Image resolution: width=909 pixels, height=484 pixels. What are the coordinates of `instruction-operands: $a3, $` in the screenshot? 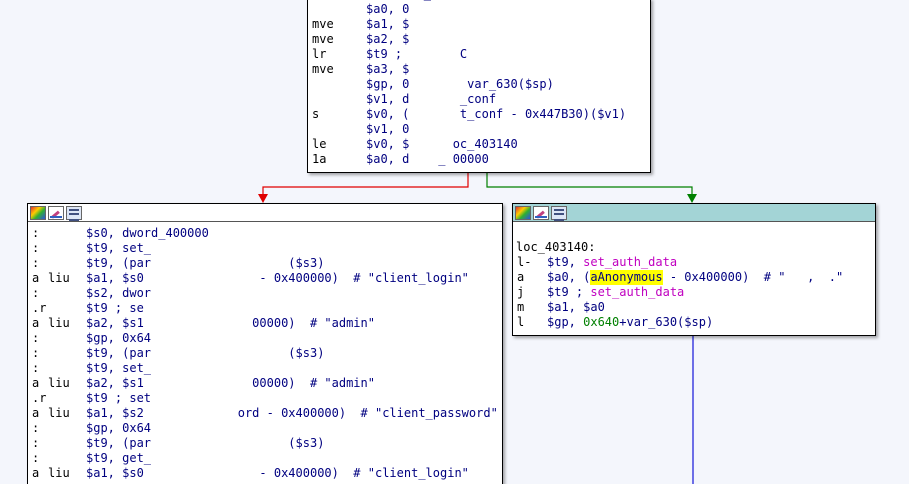 It's located at (388, 69).